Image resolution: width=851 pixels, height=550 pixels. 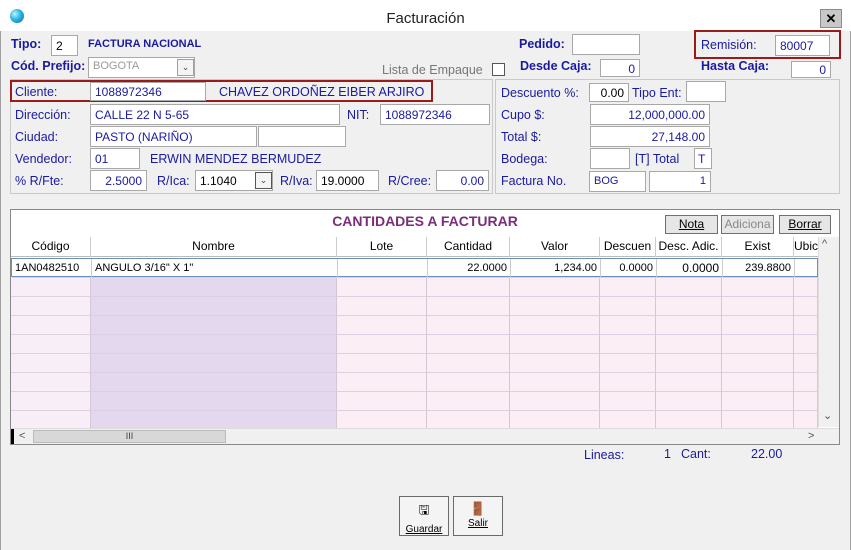 What do you see at coordinates (703, 158) in the screenshot?
I see `bodega-t-input: T` at bounding box center [703, 158].